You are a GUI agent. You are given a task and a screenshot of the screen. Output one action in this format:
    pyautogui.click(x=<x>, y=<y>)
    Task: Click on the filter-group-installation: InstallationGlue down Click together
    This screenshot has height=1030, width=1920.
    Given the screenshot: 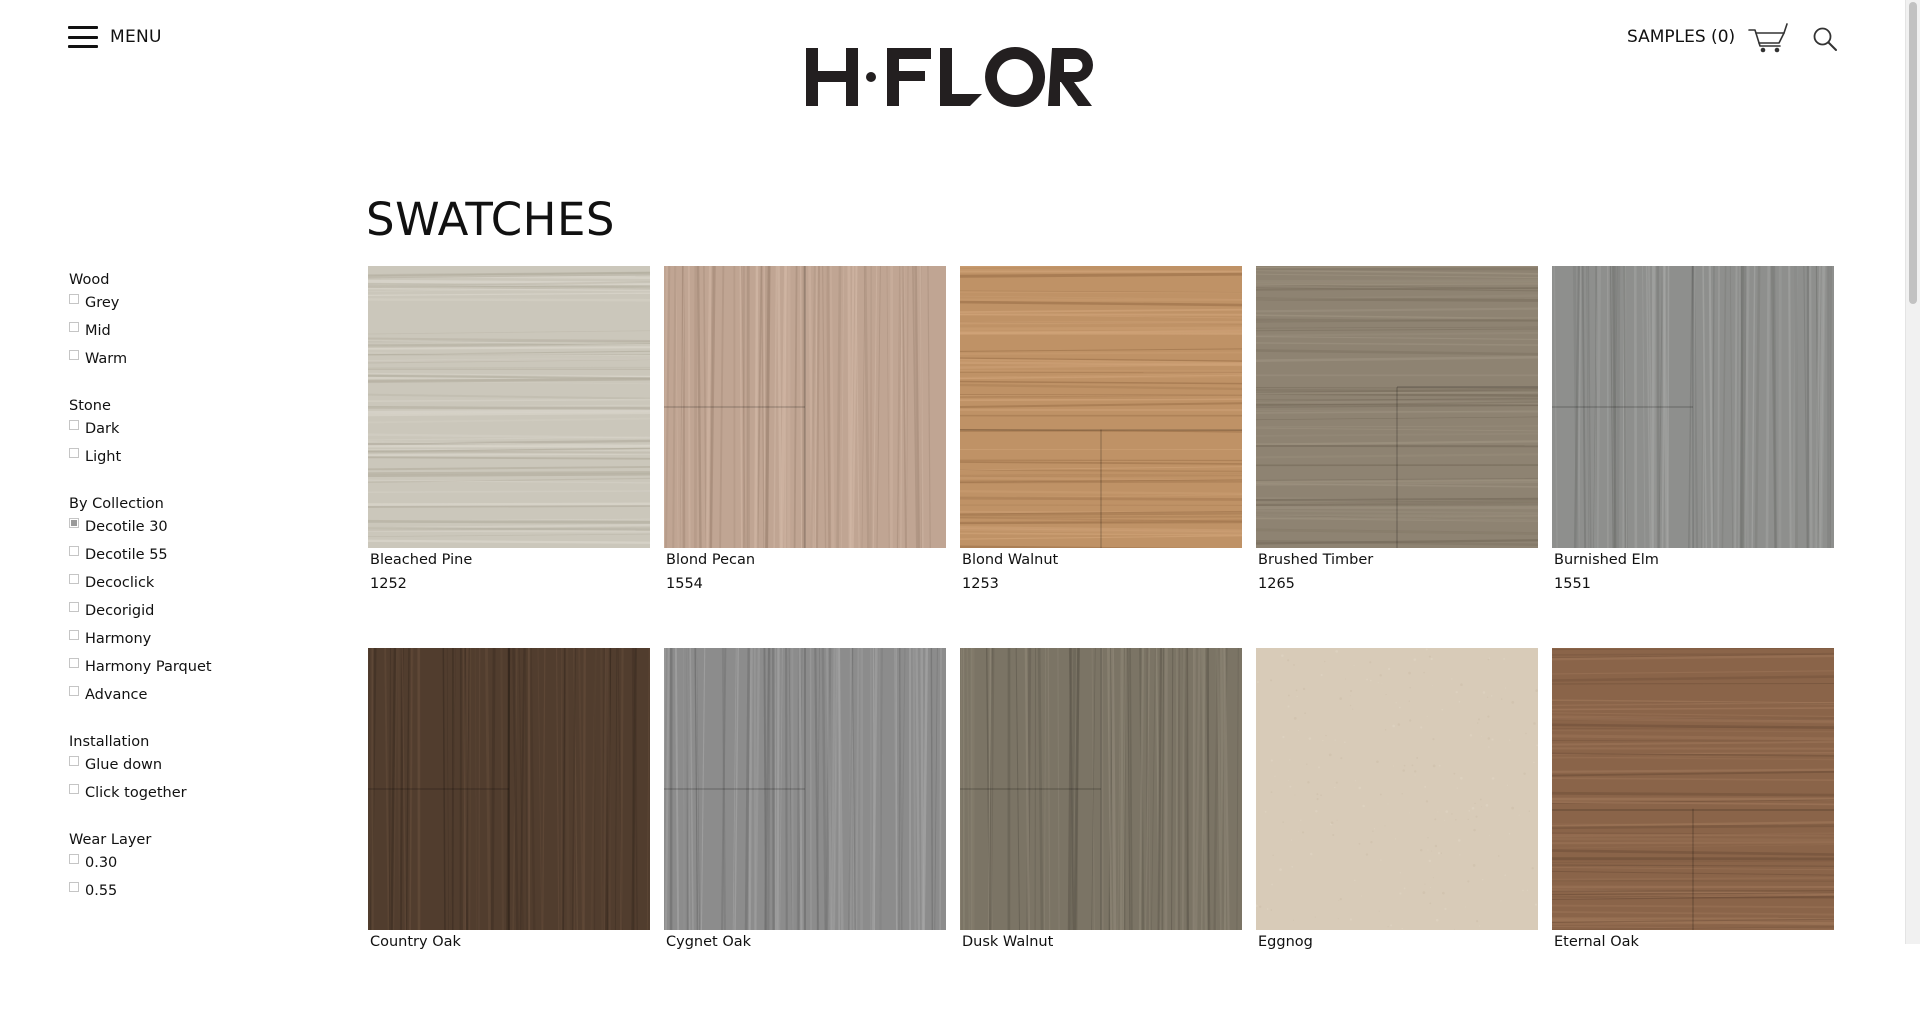 What is the action you would take?
    pyautogui.click(x=199, y=770)
    